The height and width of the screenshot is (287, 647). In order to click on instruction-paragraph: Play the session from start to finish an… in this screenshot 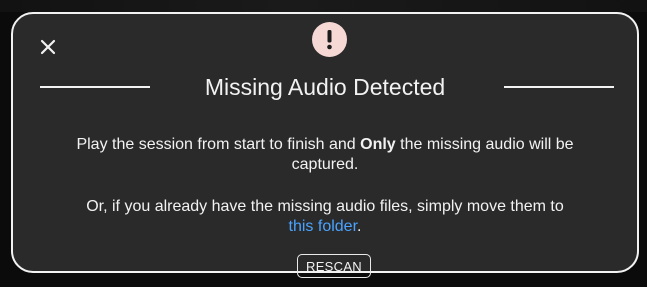, I will do `click(325, 155)`.